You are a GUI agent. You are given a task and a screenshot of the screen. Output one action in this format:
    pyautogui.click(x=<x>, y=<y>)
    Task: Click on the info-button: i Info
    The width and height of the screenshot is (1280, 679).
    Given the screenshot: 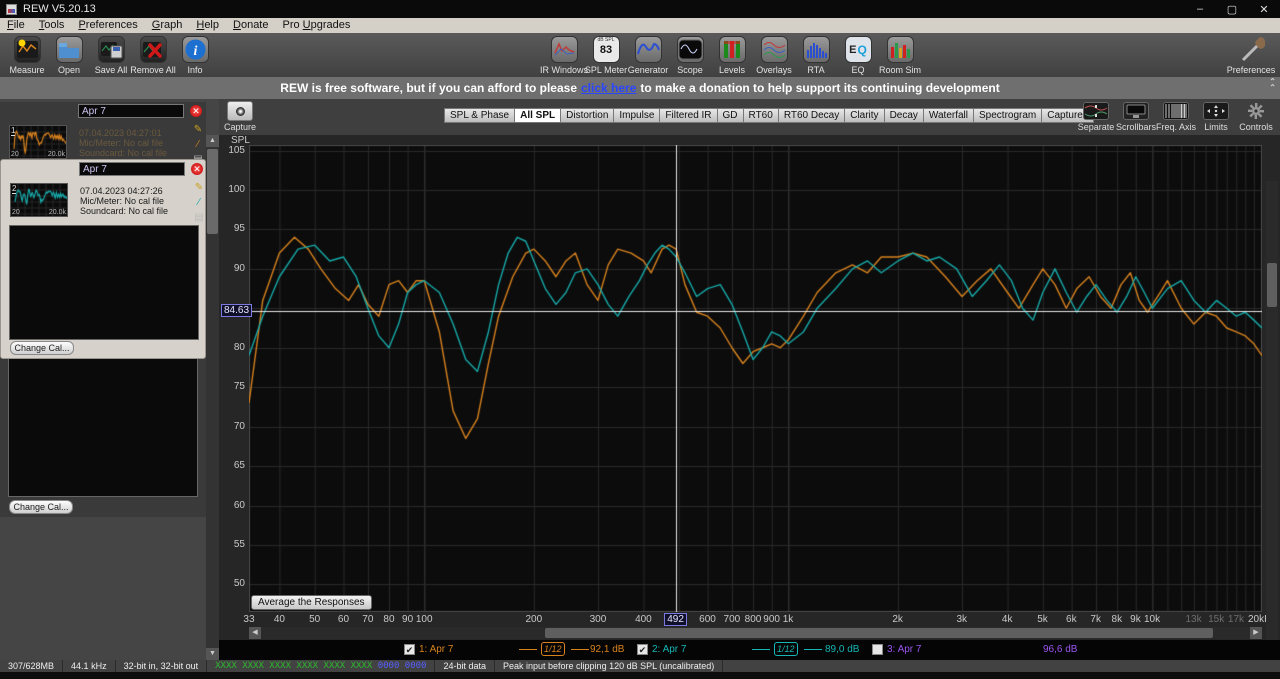 What is the action you would take?
    pyautogui.click(x=195, y=54)
    